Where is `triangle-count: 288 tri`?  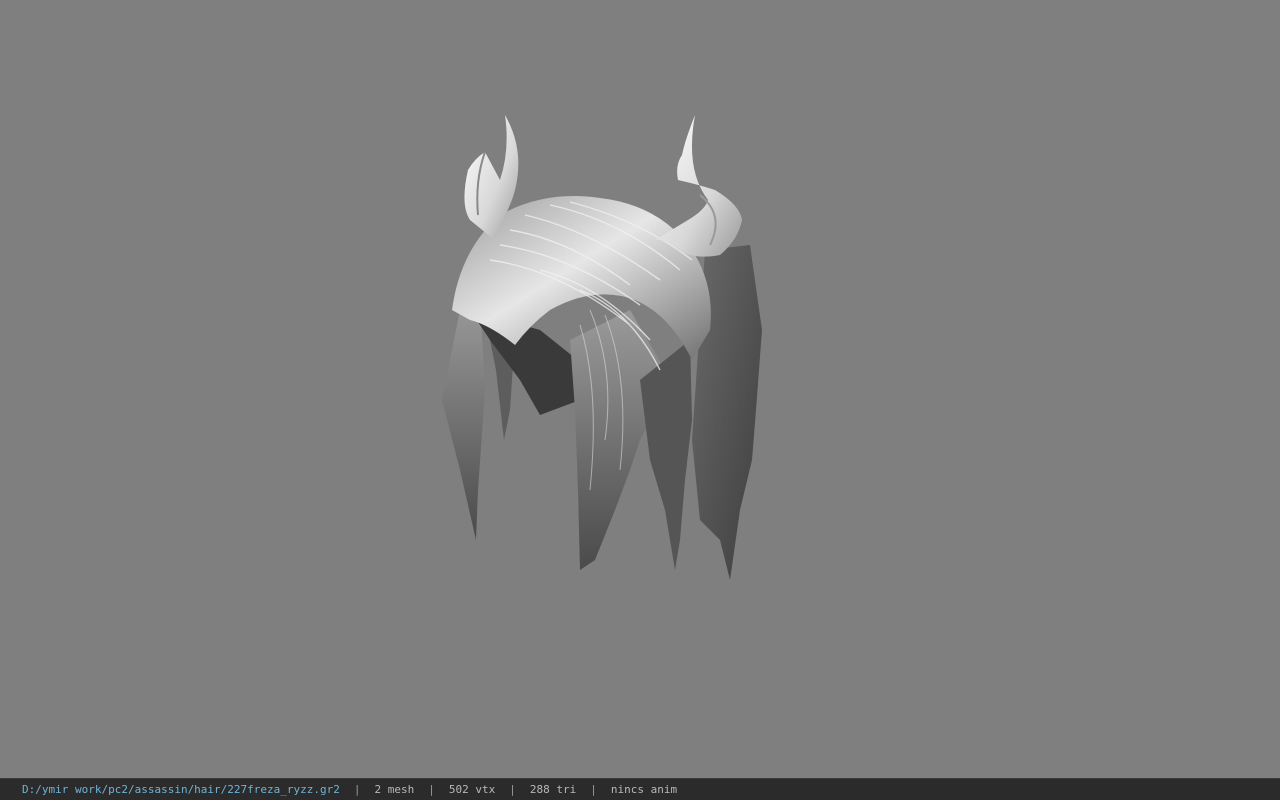 triangle-count: 288 tri is located at coordinates (553, 789).